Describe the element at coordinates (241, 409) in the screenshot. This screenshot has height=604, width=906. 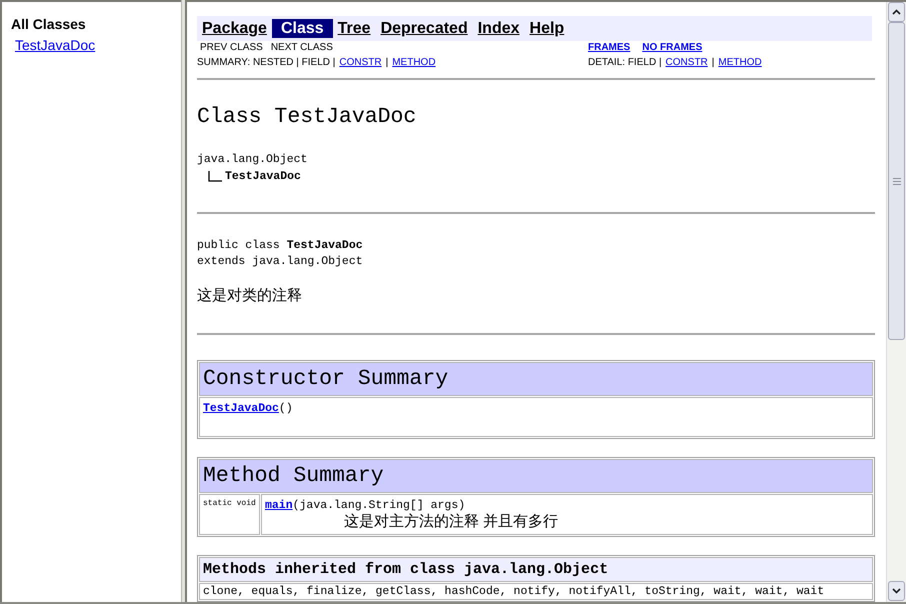
I see `constructor-link: TestJavaDoc` at that location.